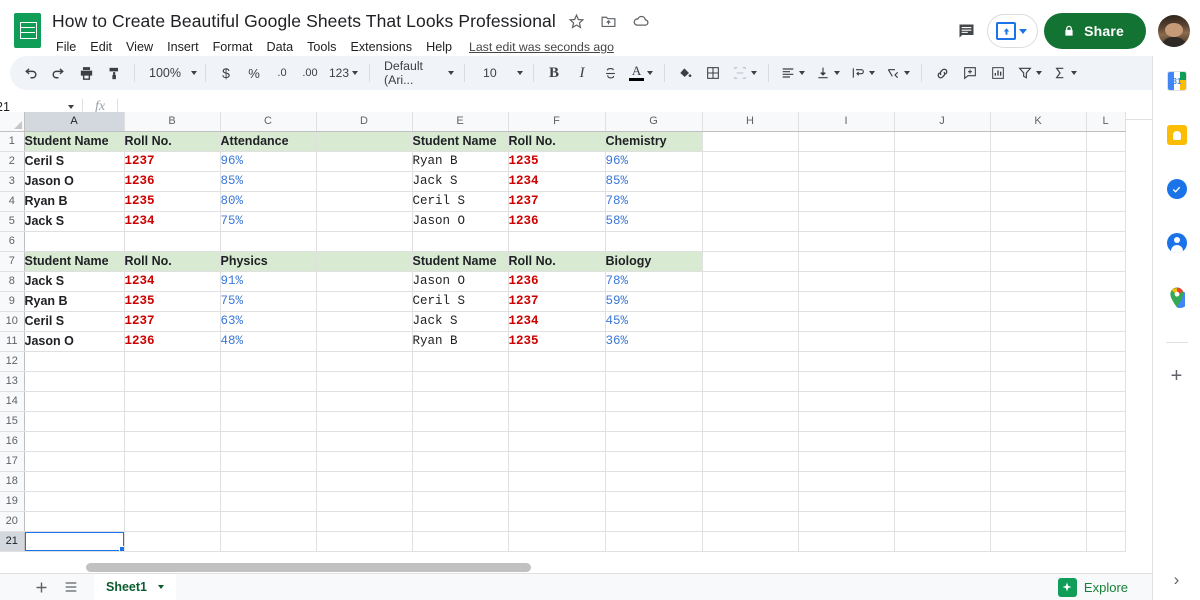  I want to click on cell-K3, so click(1038, 181).